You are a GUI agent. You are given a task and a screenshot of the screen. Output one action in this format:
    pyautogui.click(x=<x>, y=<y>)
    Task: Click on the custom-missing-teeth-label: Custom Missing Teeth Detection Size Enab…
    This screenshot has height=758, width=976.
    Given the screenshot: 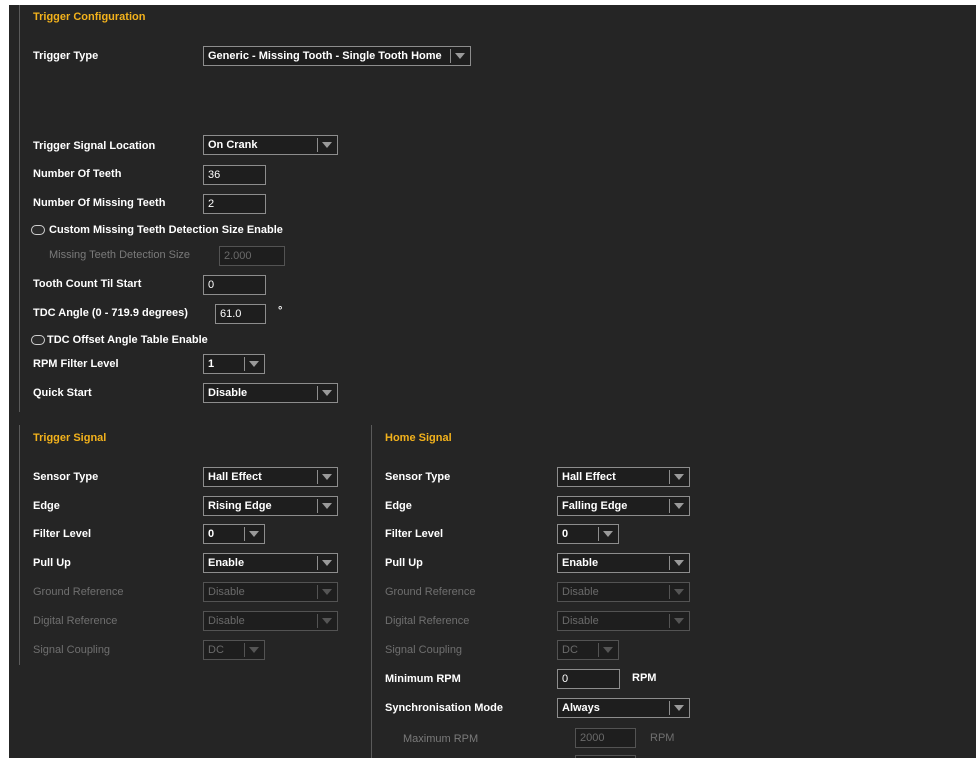 What is the action you would take?
    pyautogui.click(x=166, y=230)
    